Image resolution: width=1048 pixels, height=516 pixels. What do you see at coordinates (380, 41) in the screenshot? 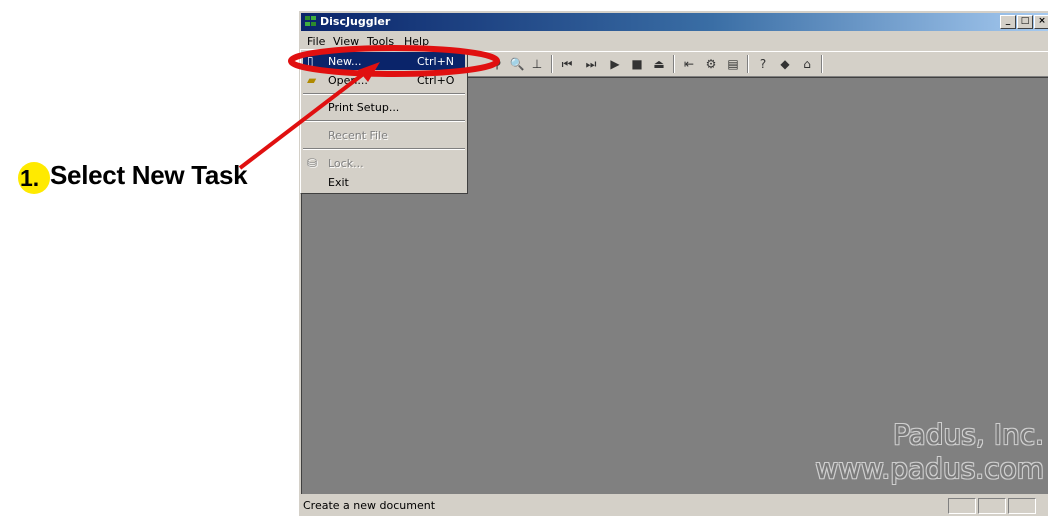
I see `menu-tools: Tools` at bounding box center [380, 41].